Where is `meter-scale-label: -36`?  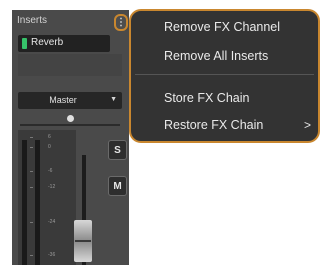 meter-scale-label: -36 is located at coordinates (52, 255).